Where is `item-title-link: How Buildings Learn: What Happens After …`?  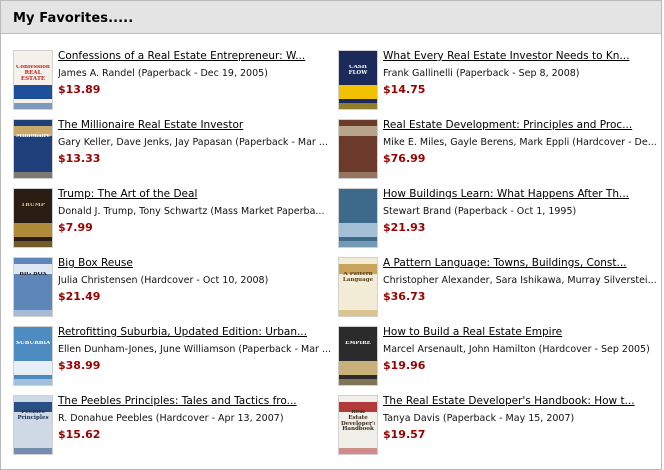
item-title-link: How Buildings Learn: What Happens After … is located at coordinates (521, 194).